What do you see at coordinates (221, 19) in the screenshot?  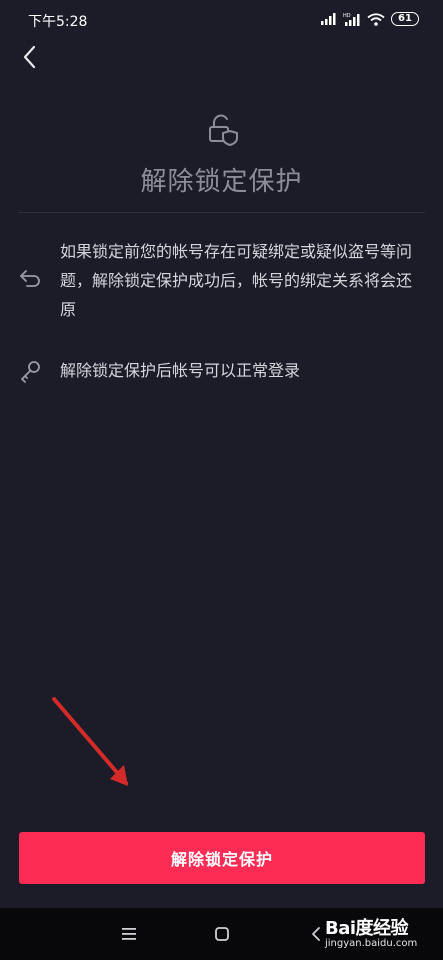 I see `status-bar: 下午5:28 HD 61` at bounding box center [221, 19].